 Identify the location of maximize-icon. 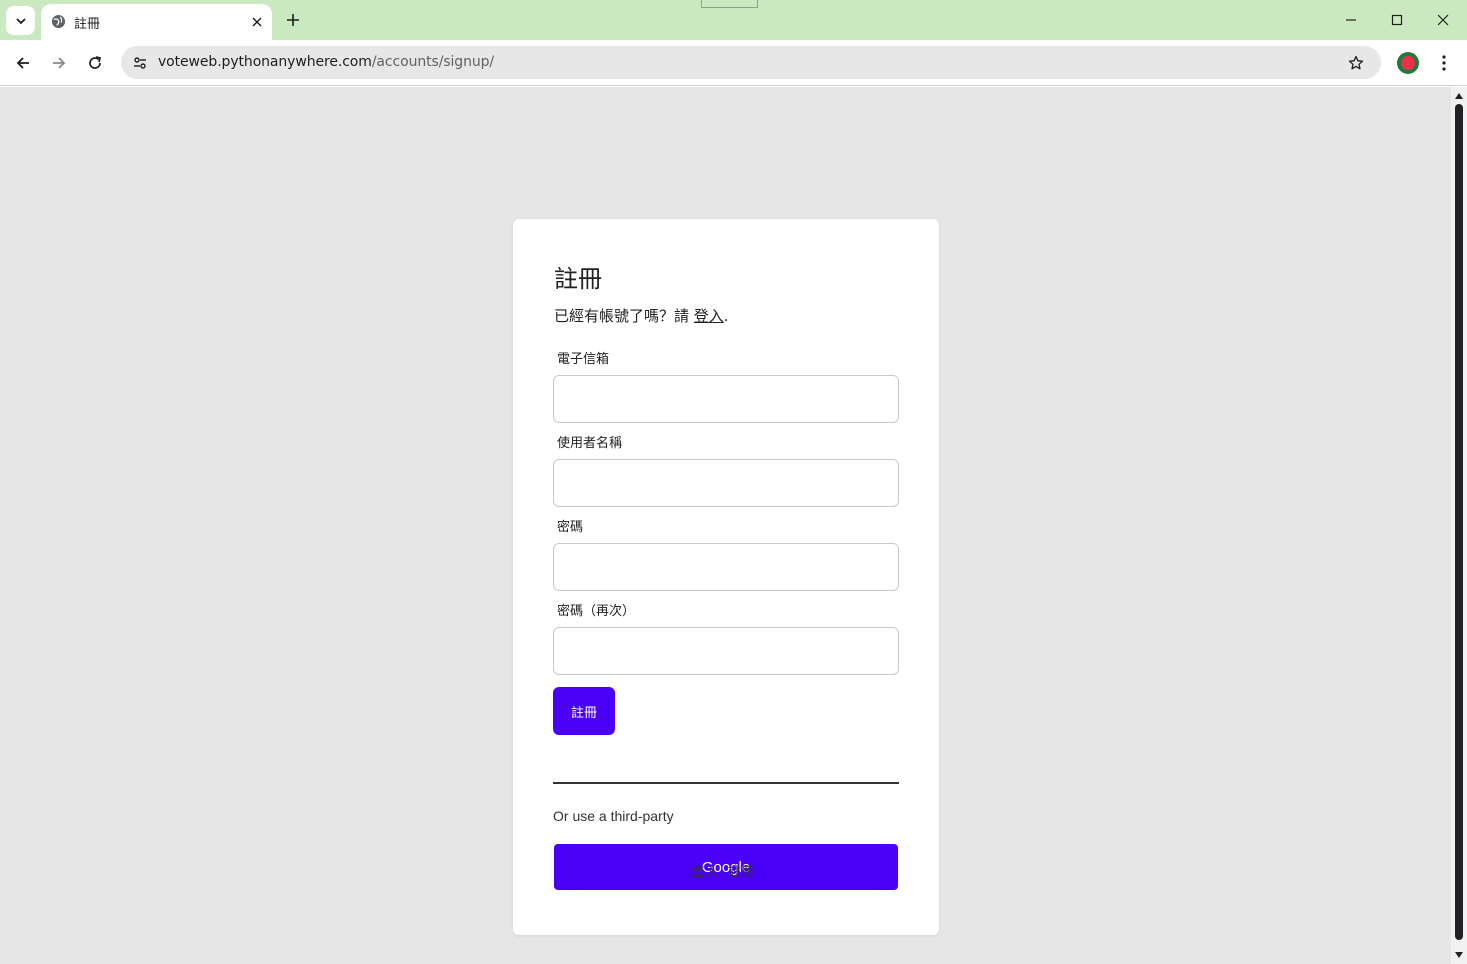
(1397, 20).